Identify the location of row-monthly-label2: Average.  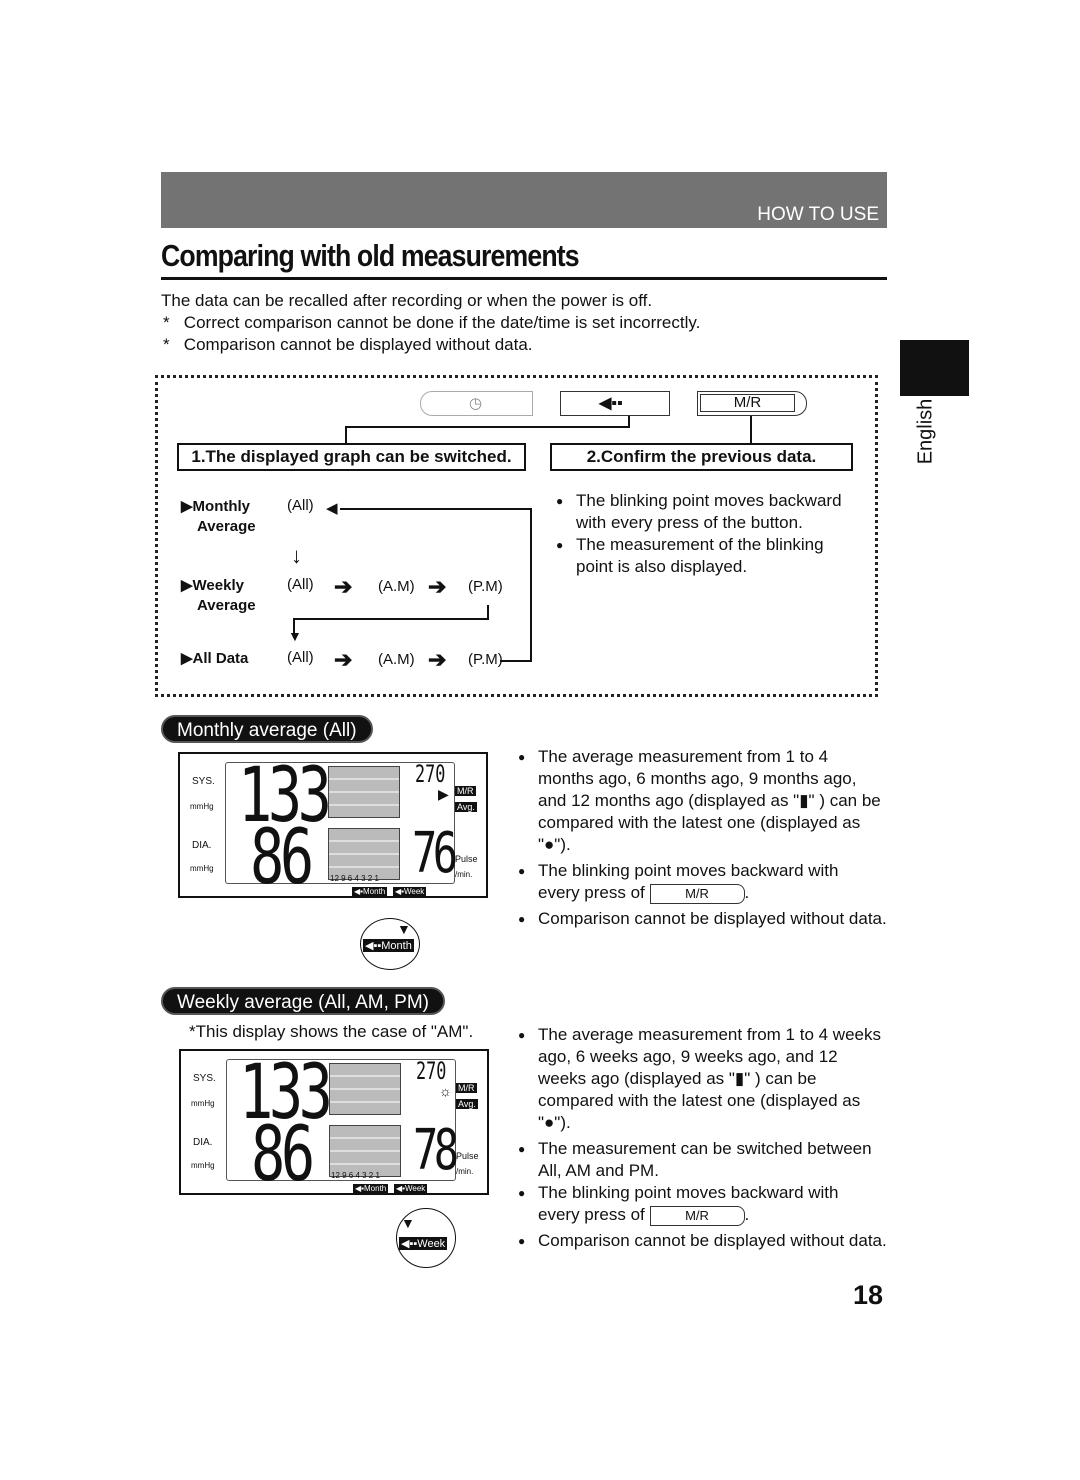
(226, 526).